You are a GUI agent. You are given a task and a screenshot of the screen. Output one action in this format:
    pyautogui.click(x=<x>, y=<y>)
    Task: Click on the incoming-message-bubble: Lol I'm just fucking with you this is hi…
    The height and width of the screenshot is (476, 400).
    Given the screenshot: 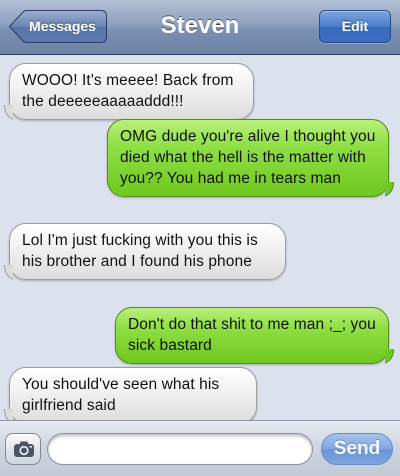 What is the action you would take?
    pyautogui.click(x=147, y=251)
    